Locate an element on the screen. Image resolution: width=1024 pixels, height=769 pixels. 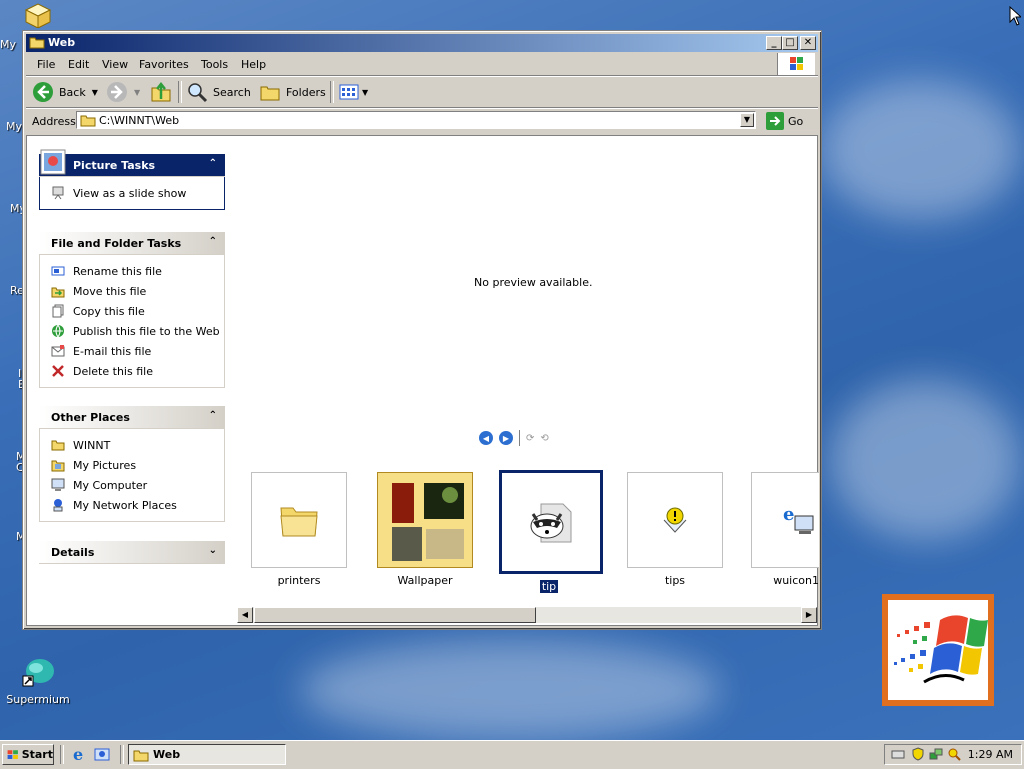
panel-title: File and Folder Tasks is located at coordinates (116, 243).